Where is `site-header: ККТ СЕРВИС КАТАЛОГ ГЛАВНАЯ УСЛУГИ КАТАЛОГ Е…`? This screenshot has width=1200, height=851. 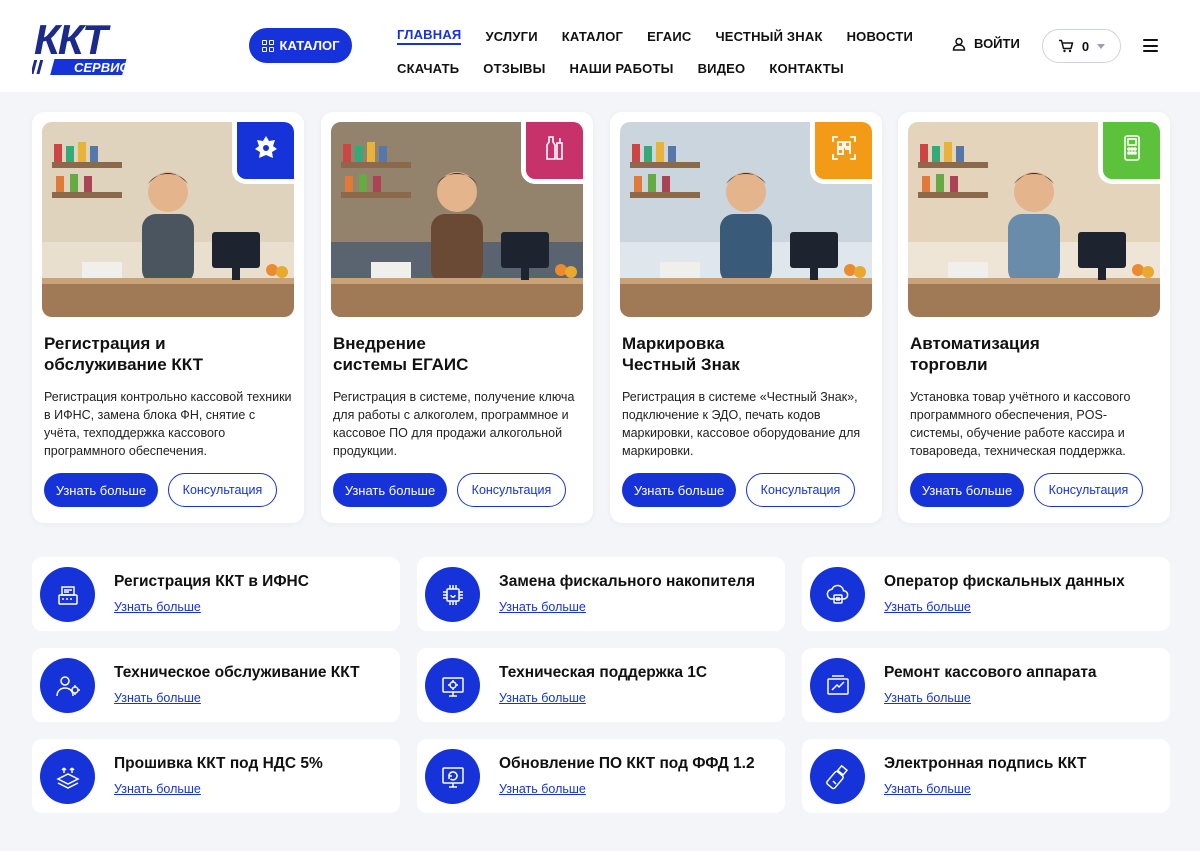 site-header: ККТ СЕРВИС КАТАЛОГ ГЛАВНАЯ УСЛУГИ КАТАЛОГ Е… is located at coordinates (600, 46).